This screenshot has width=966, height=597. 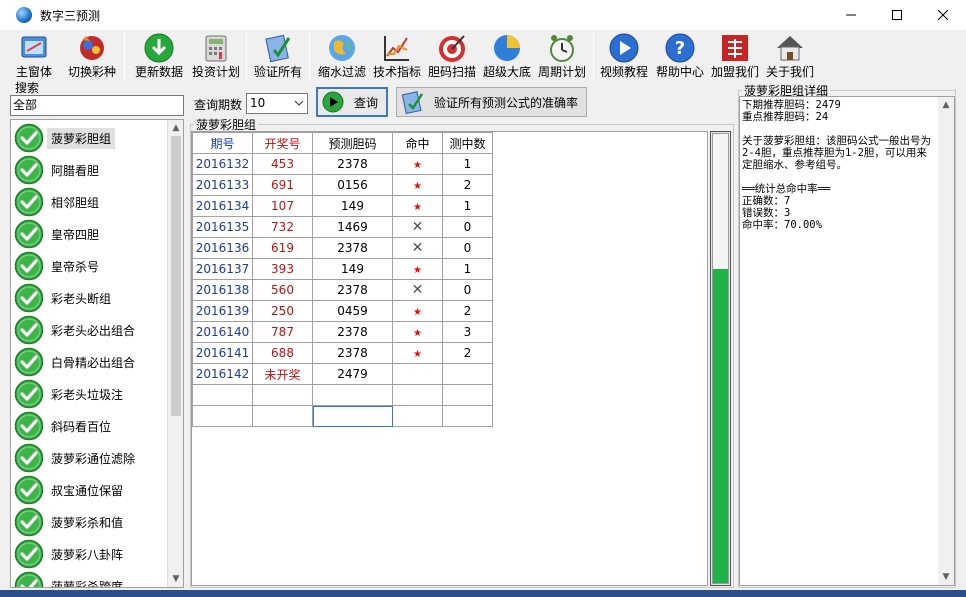 I want to click on cell-period: 2016134, so click(x=222, y=206).